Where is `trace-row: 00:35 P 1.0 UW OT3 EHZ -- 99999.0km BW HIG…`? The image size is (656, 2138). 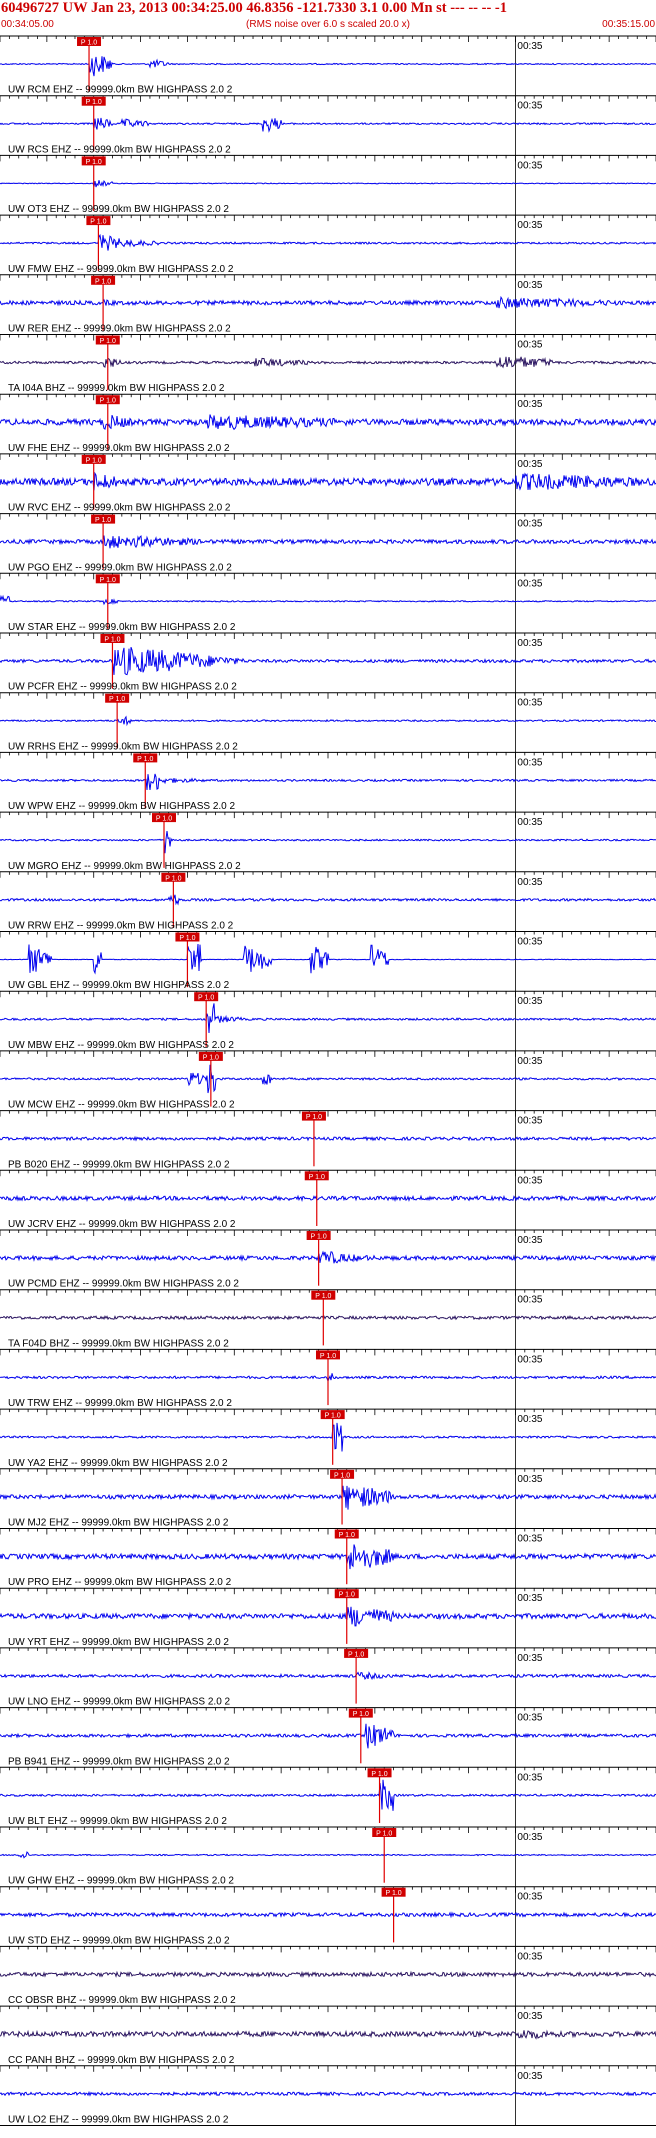 trace-row: 00:35 P 1.0 UW OT3 EHZ -- 99999.0km BW HIG… is located at coordinates (328, 185).